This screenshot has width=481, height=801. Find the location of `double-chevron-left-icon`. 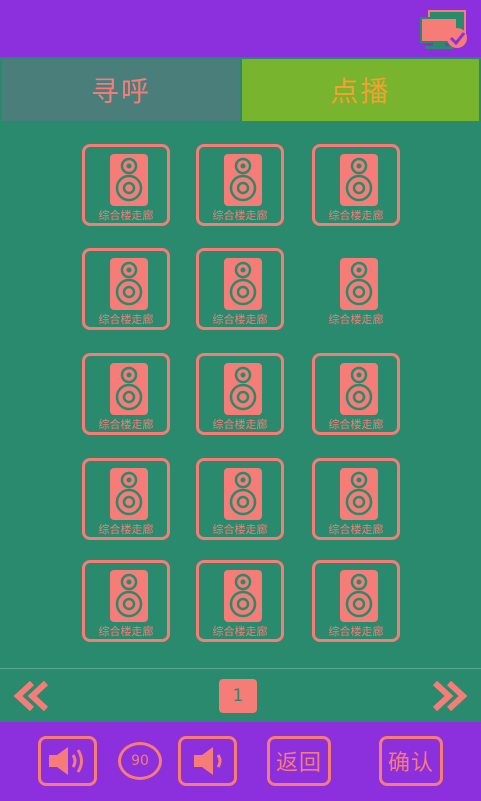

double-chevron-left-icon is located at coordinates (32, 696).